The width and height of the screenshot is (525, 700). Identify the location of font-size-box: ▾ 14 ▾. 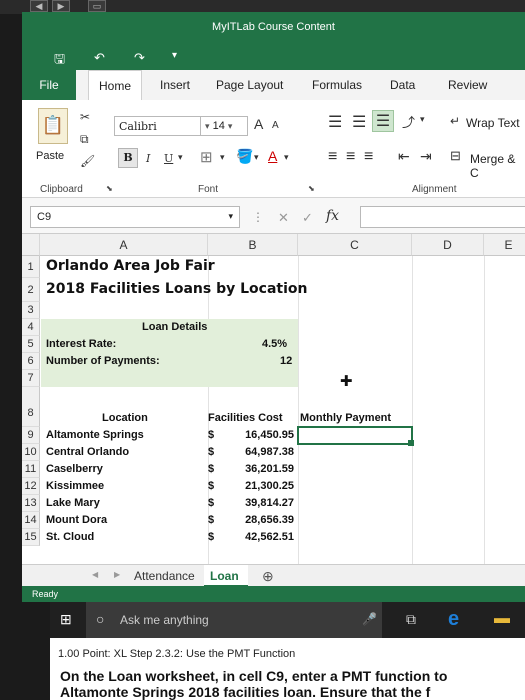
(224, 126).